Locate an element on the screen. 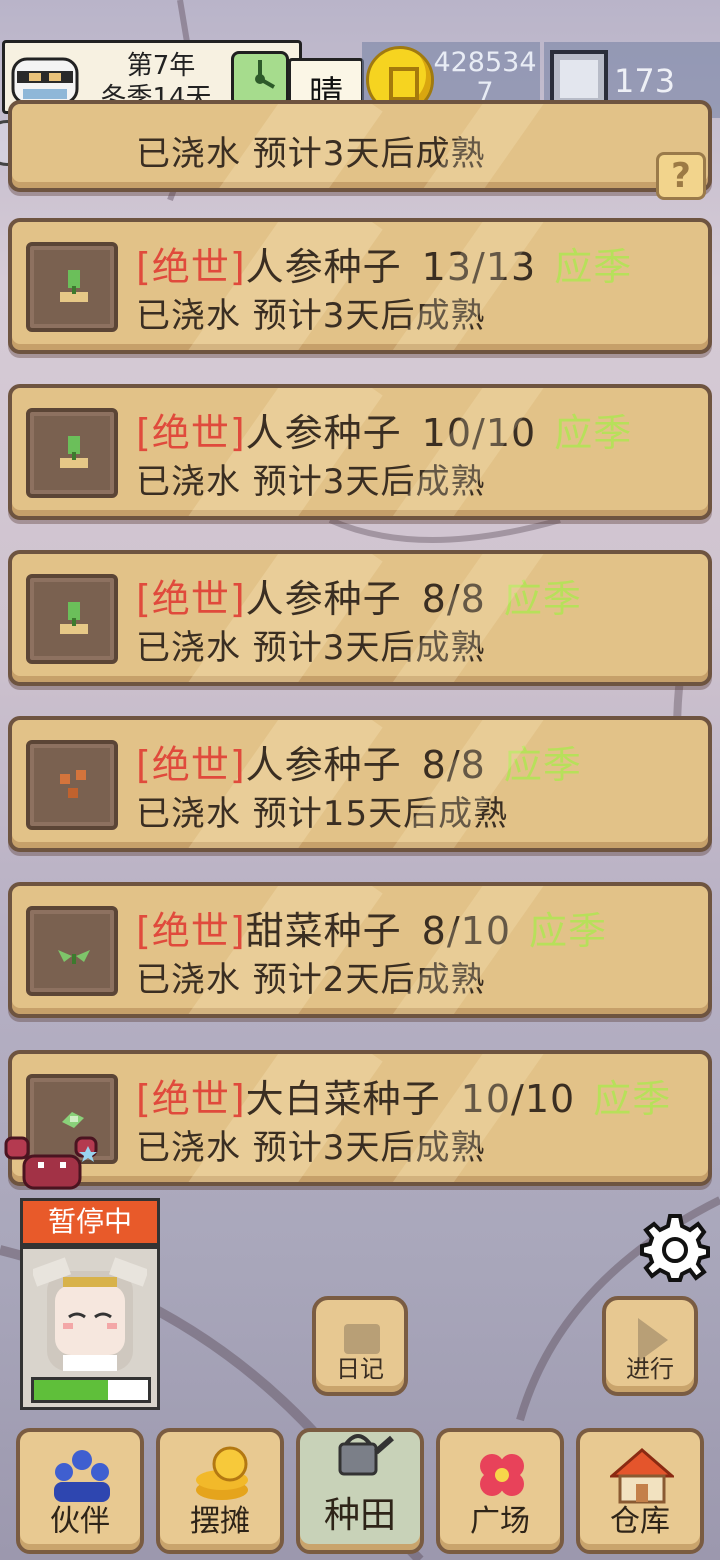  watering-can-icon is located at coordinates (366, 1455).